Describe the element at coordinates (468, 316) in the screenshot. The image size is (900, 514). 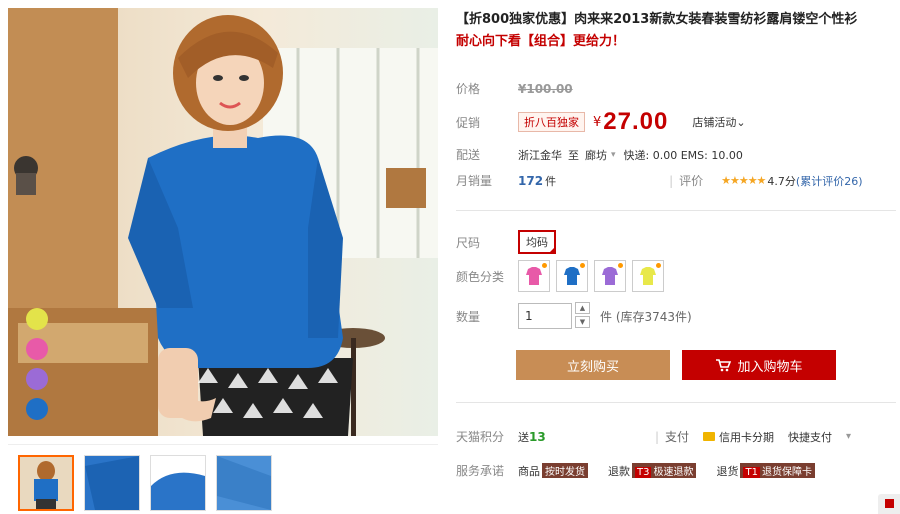
I see `quantity-label: 数量` at that location.